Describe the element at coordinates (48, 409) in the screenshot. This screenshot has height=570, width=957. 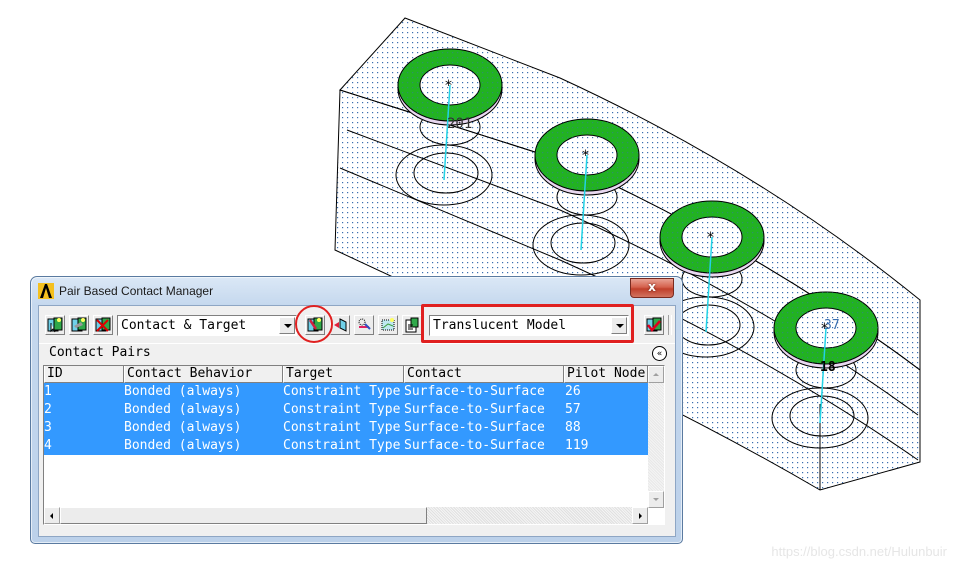
I see `cell-id: 2` at that location.